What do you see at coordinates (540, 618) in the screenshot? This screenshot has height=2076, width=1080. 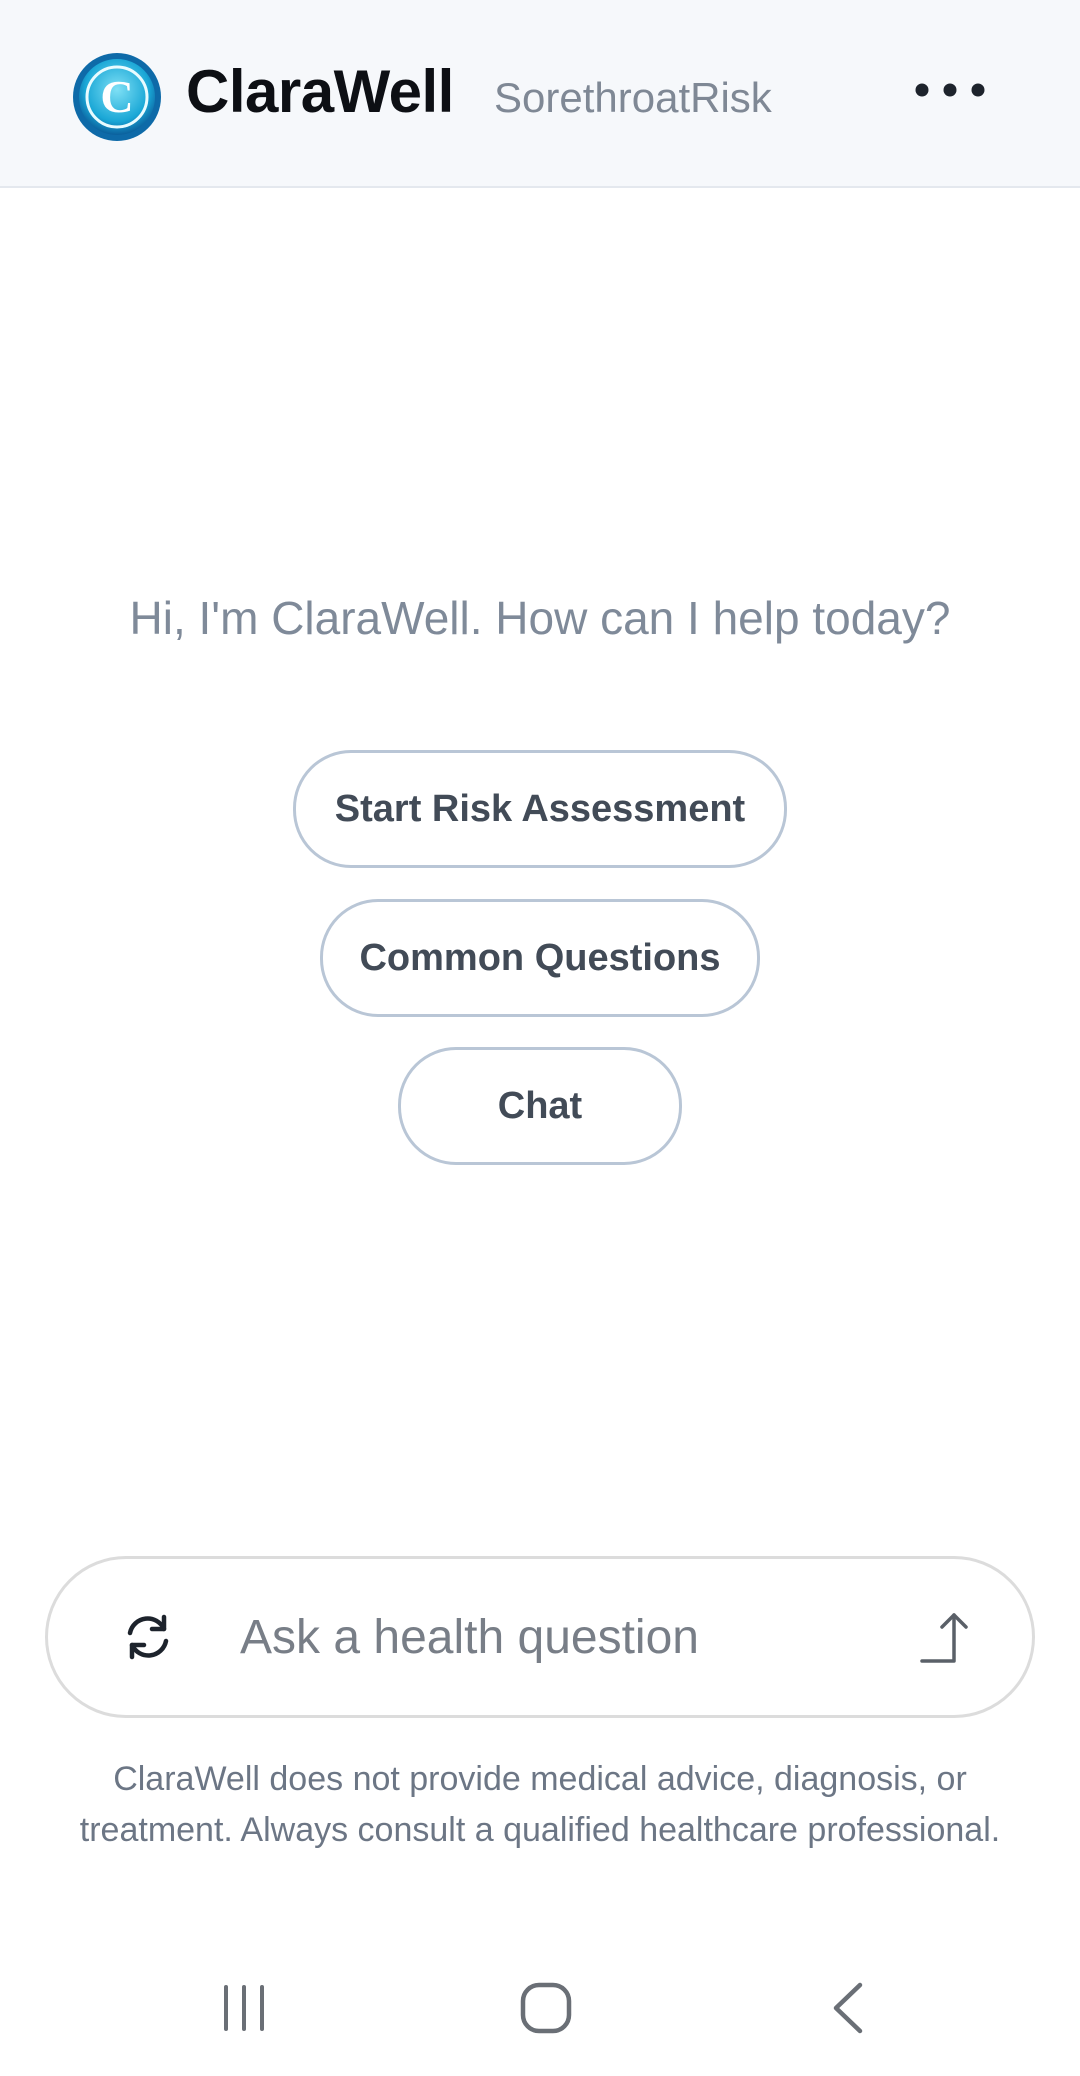 I see `greeting-text: Hi, I'm ClaraWell. How can I help today?` at bounding box center [540, 618].